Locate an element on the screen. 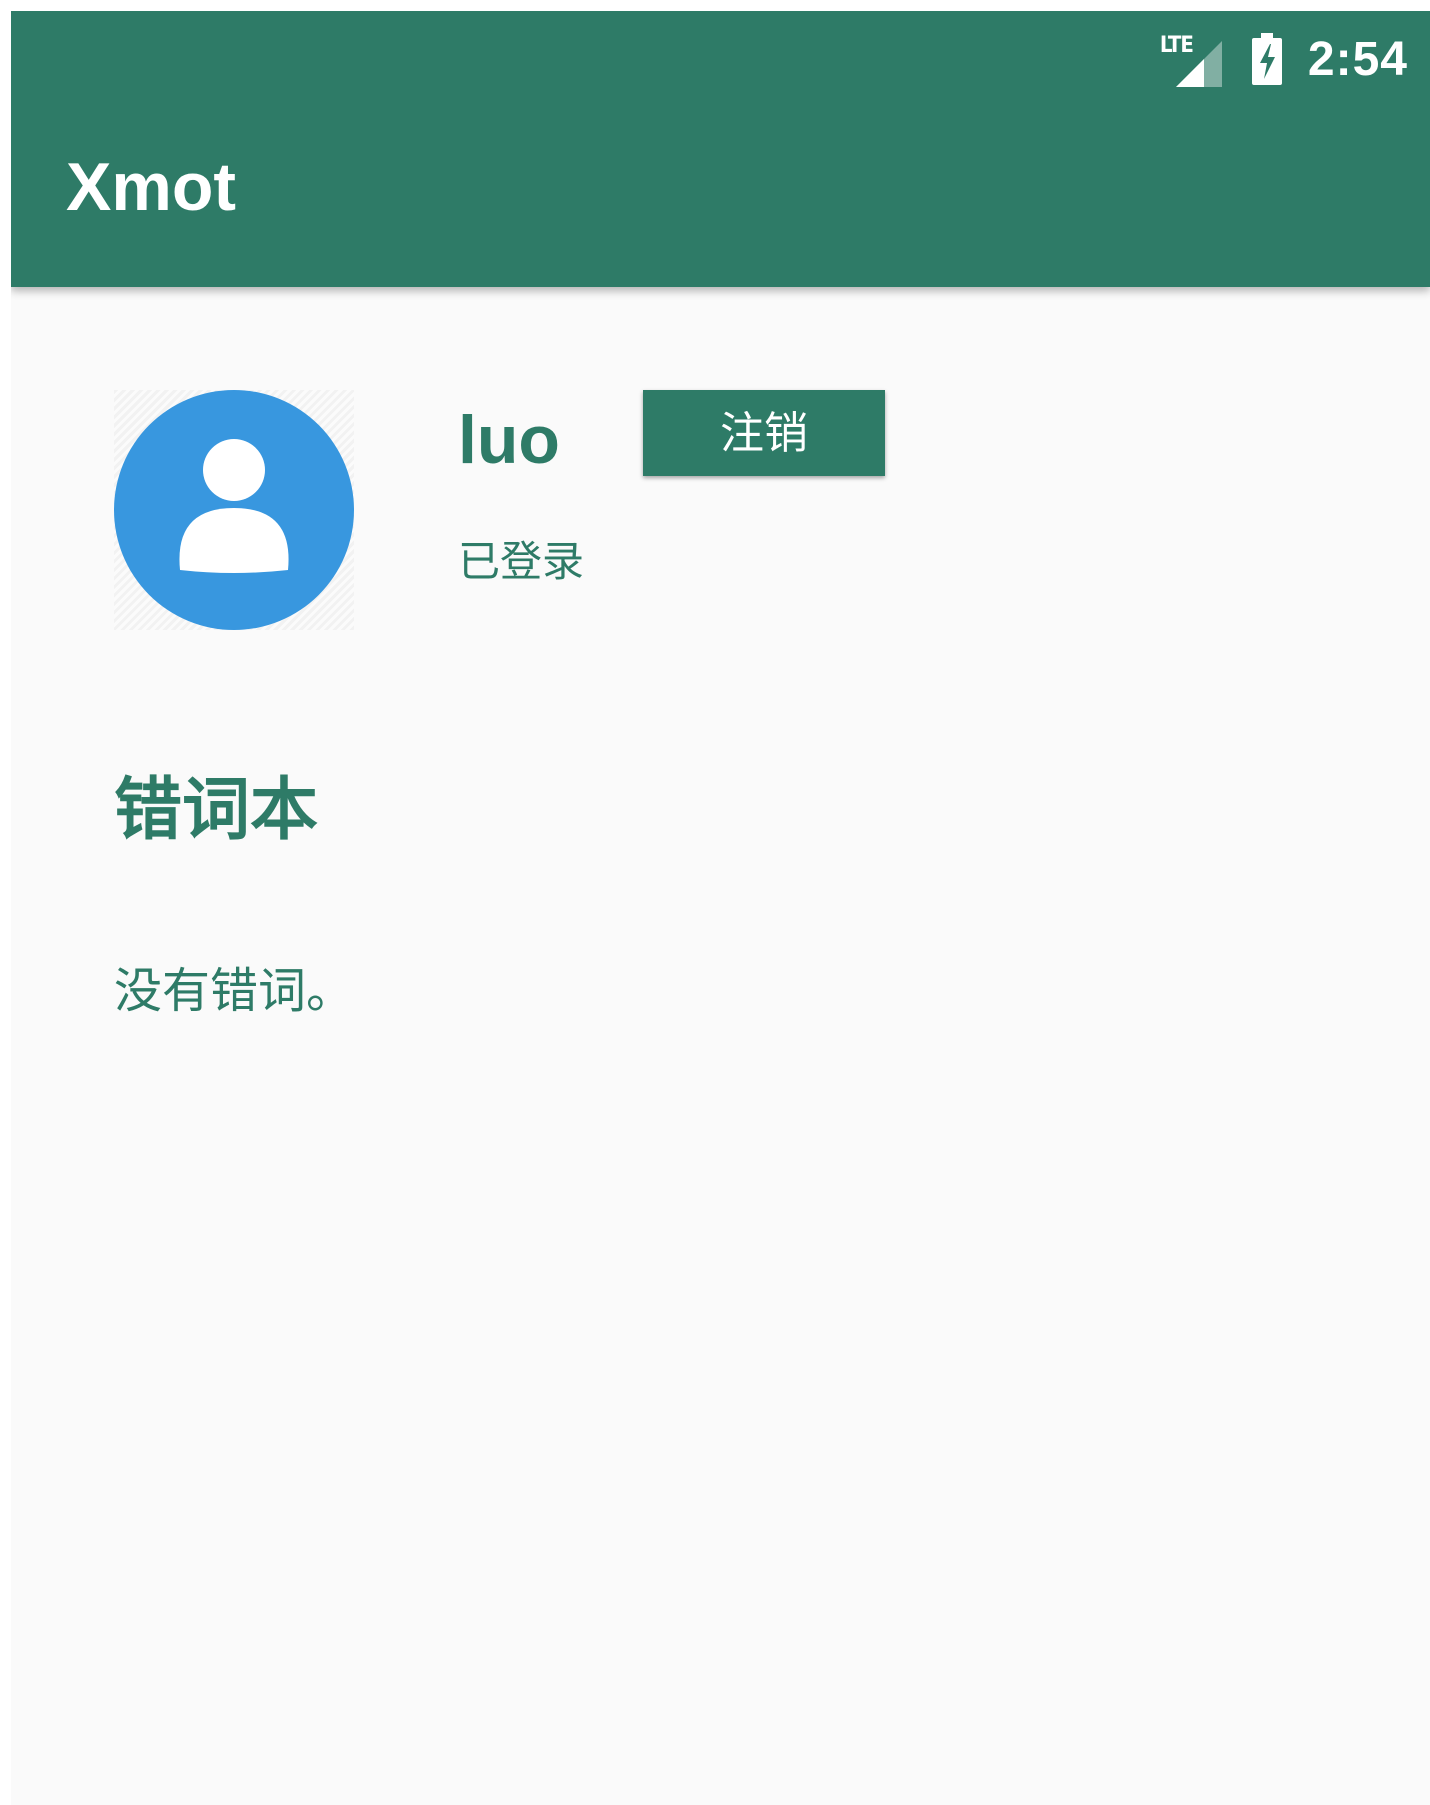 This screenshot has width=1430, height=1805. user-avatar is located at coordinates (234, 510).